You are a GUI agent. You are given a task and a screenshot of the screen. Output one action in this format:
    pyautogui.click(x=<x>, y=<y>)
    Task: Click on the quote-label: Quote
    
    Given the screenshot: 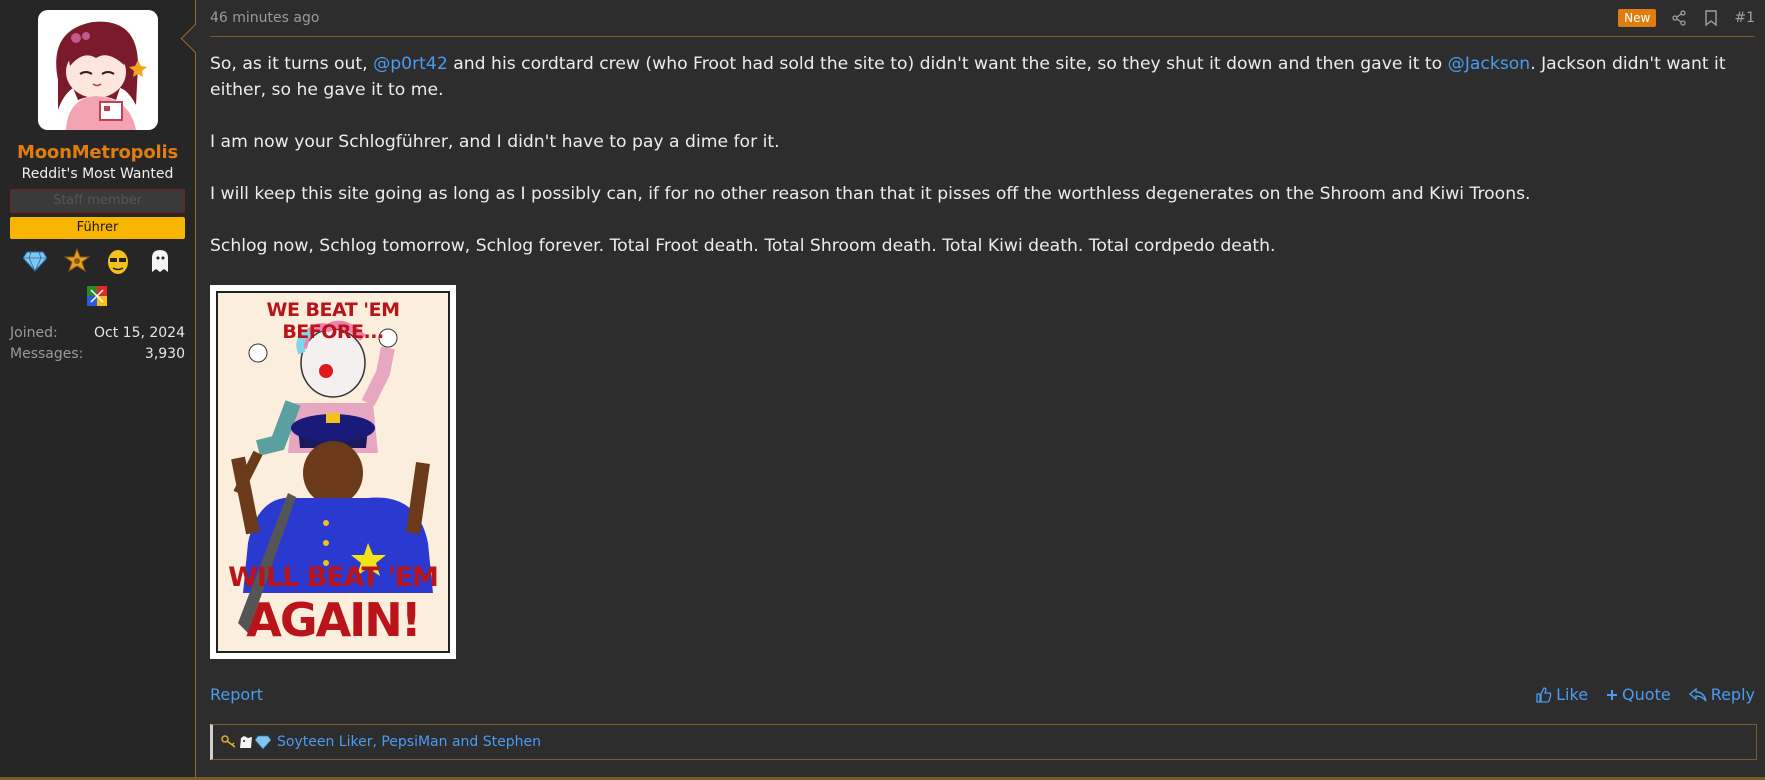 What is the action you would take?
    pyautogui.click(x=1646, y=694)
    